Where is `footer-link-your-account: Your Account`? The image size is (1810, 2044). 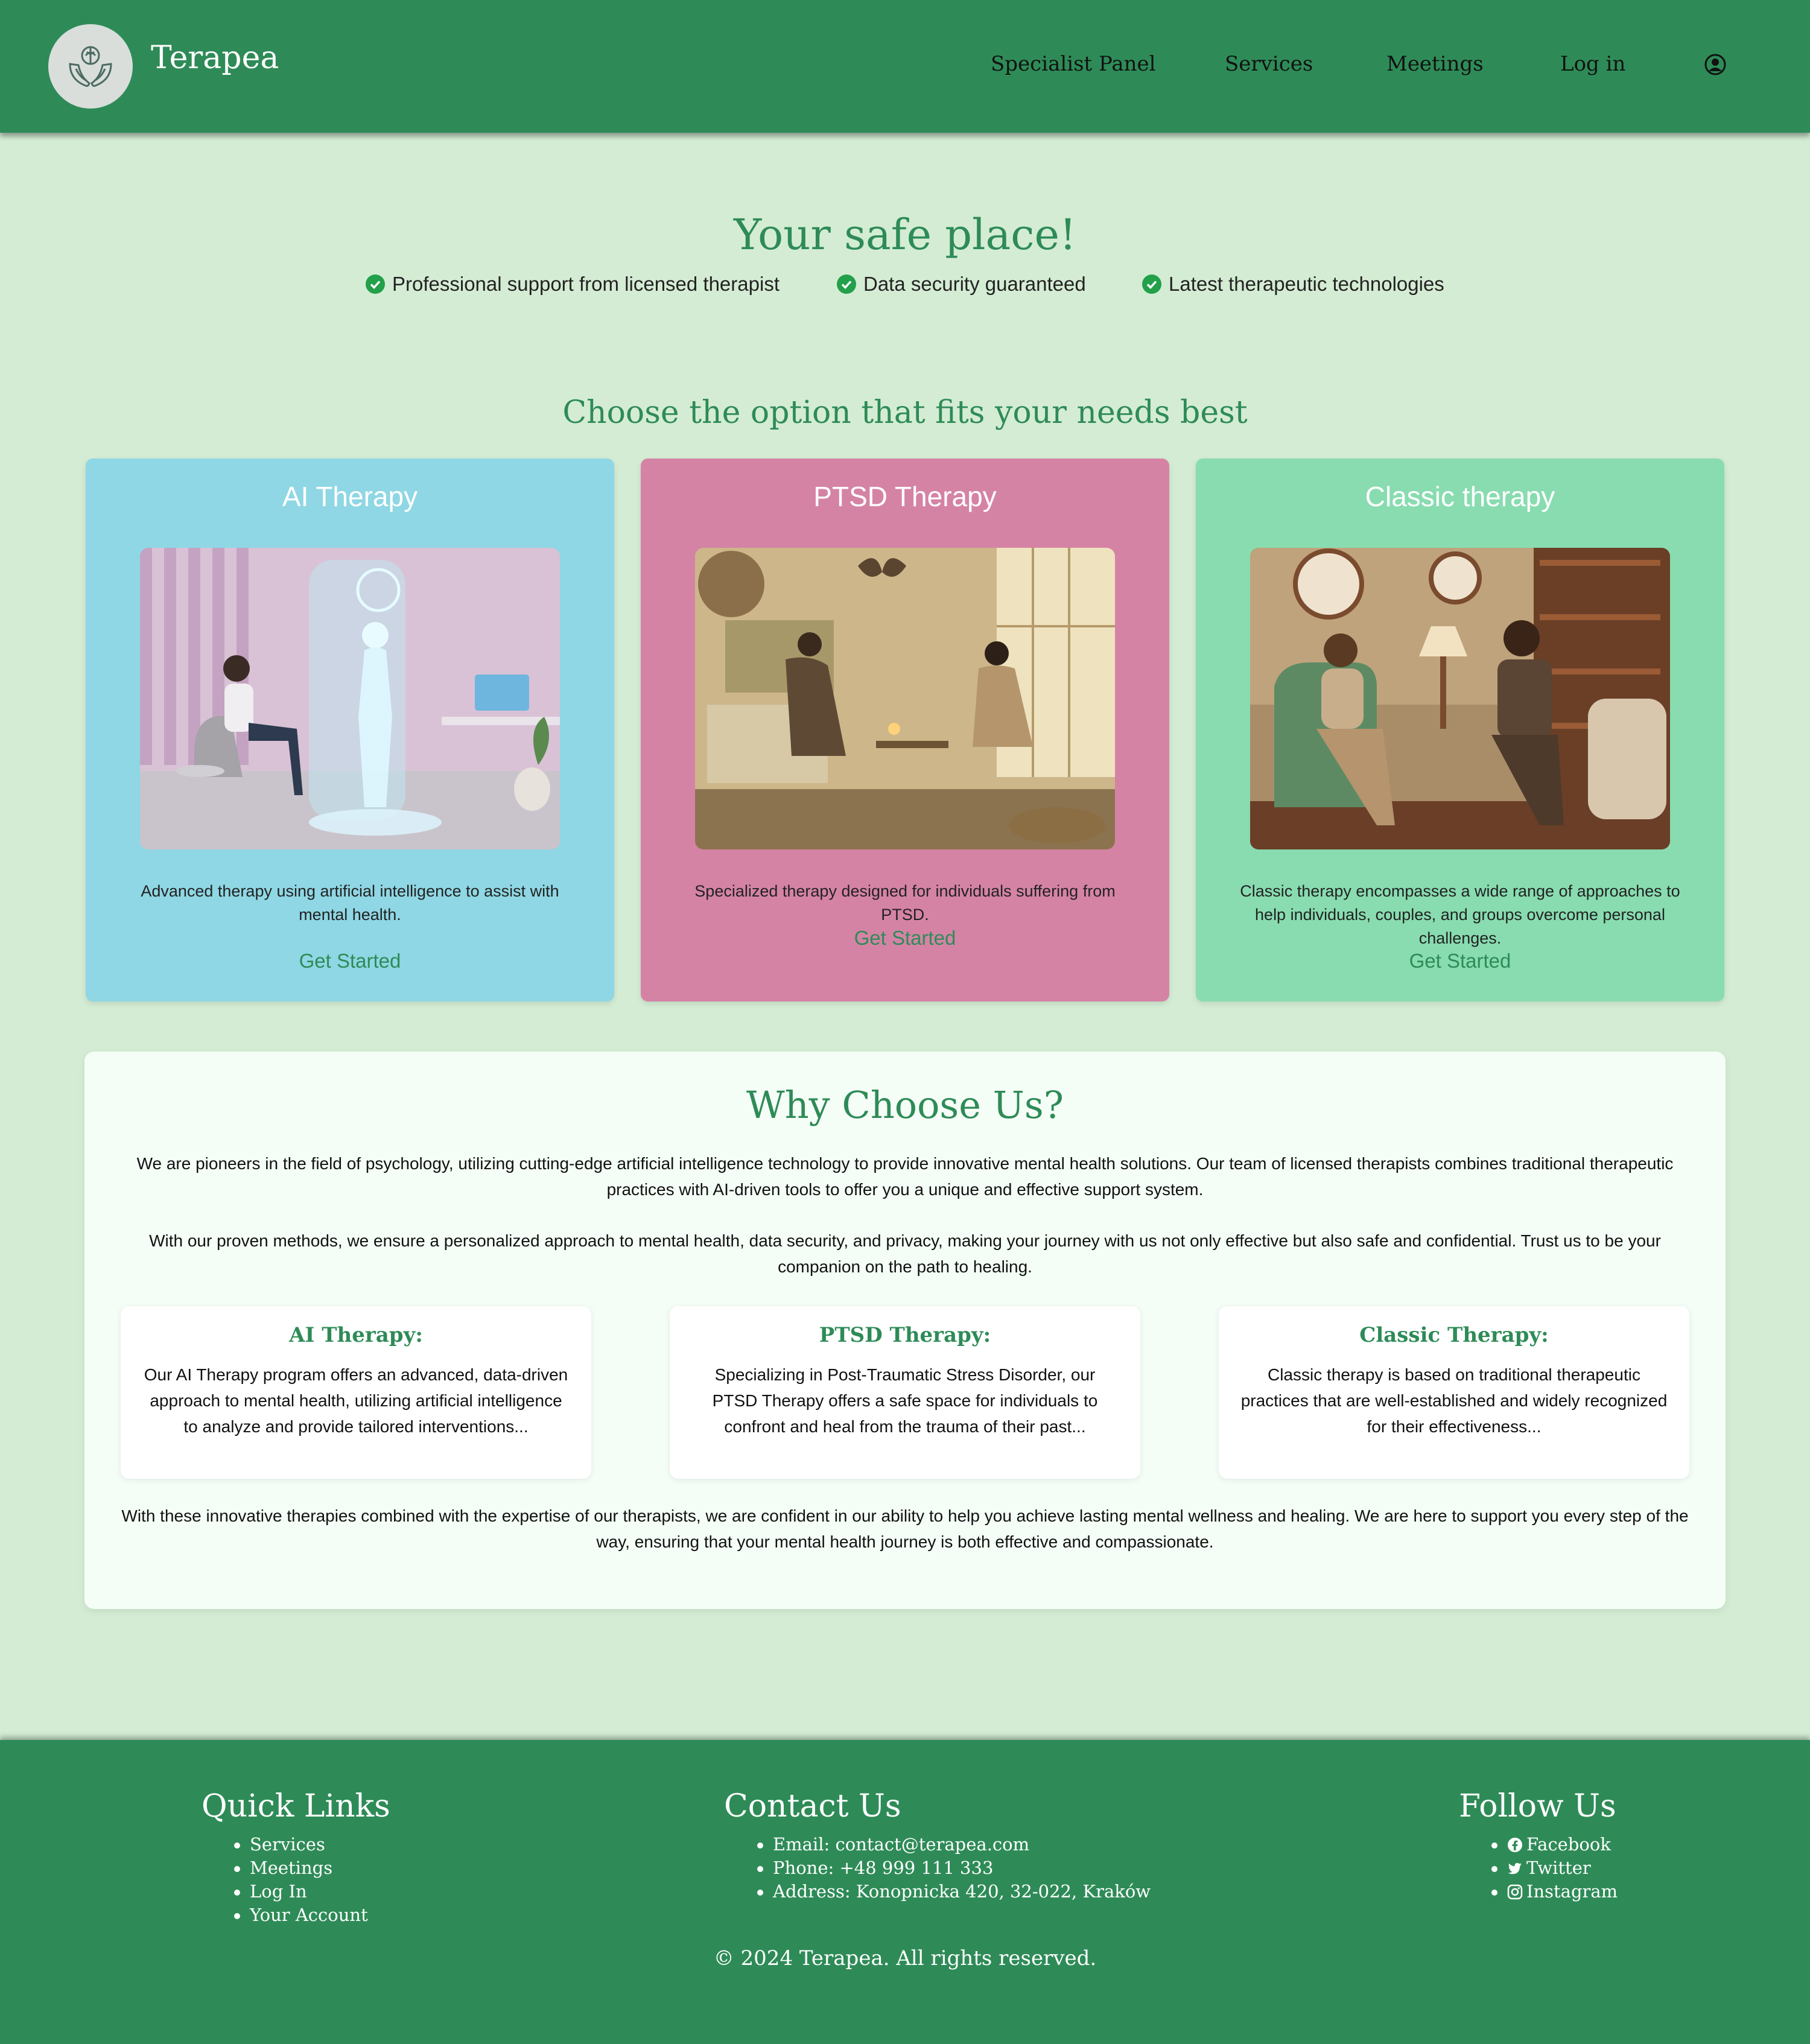 footer-link-your-account: Your Account is located at coordinates (312, 1915).